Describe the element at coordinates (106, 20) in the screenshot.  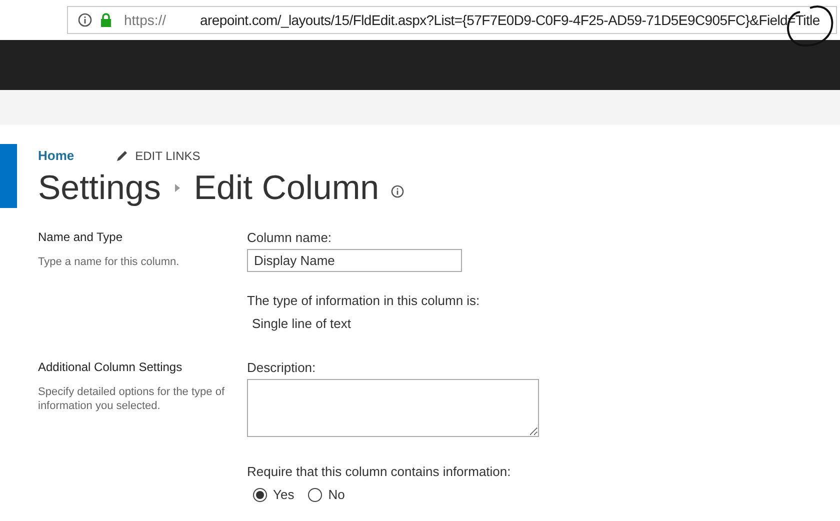
I see `lock-icon` at that location.